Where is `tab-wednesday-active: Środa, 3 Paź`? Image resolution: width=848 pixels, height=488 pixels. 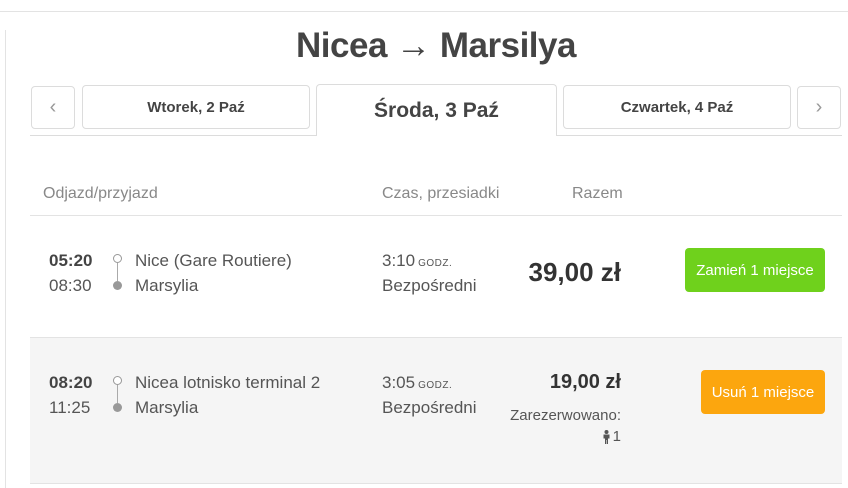 tab-wednesday-active: Środa, 3 Paź is located at coordinates (436, 110).